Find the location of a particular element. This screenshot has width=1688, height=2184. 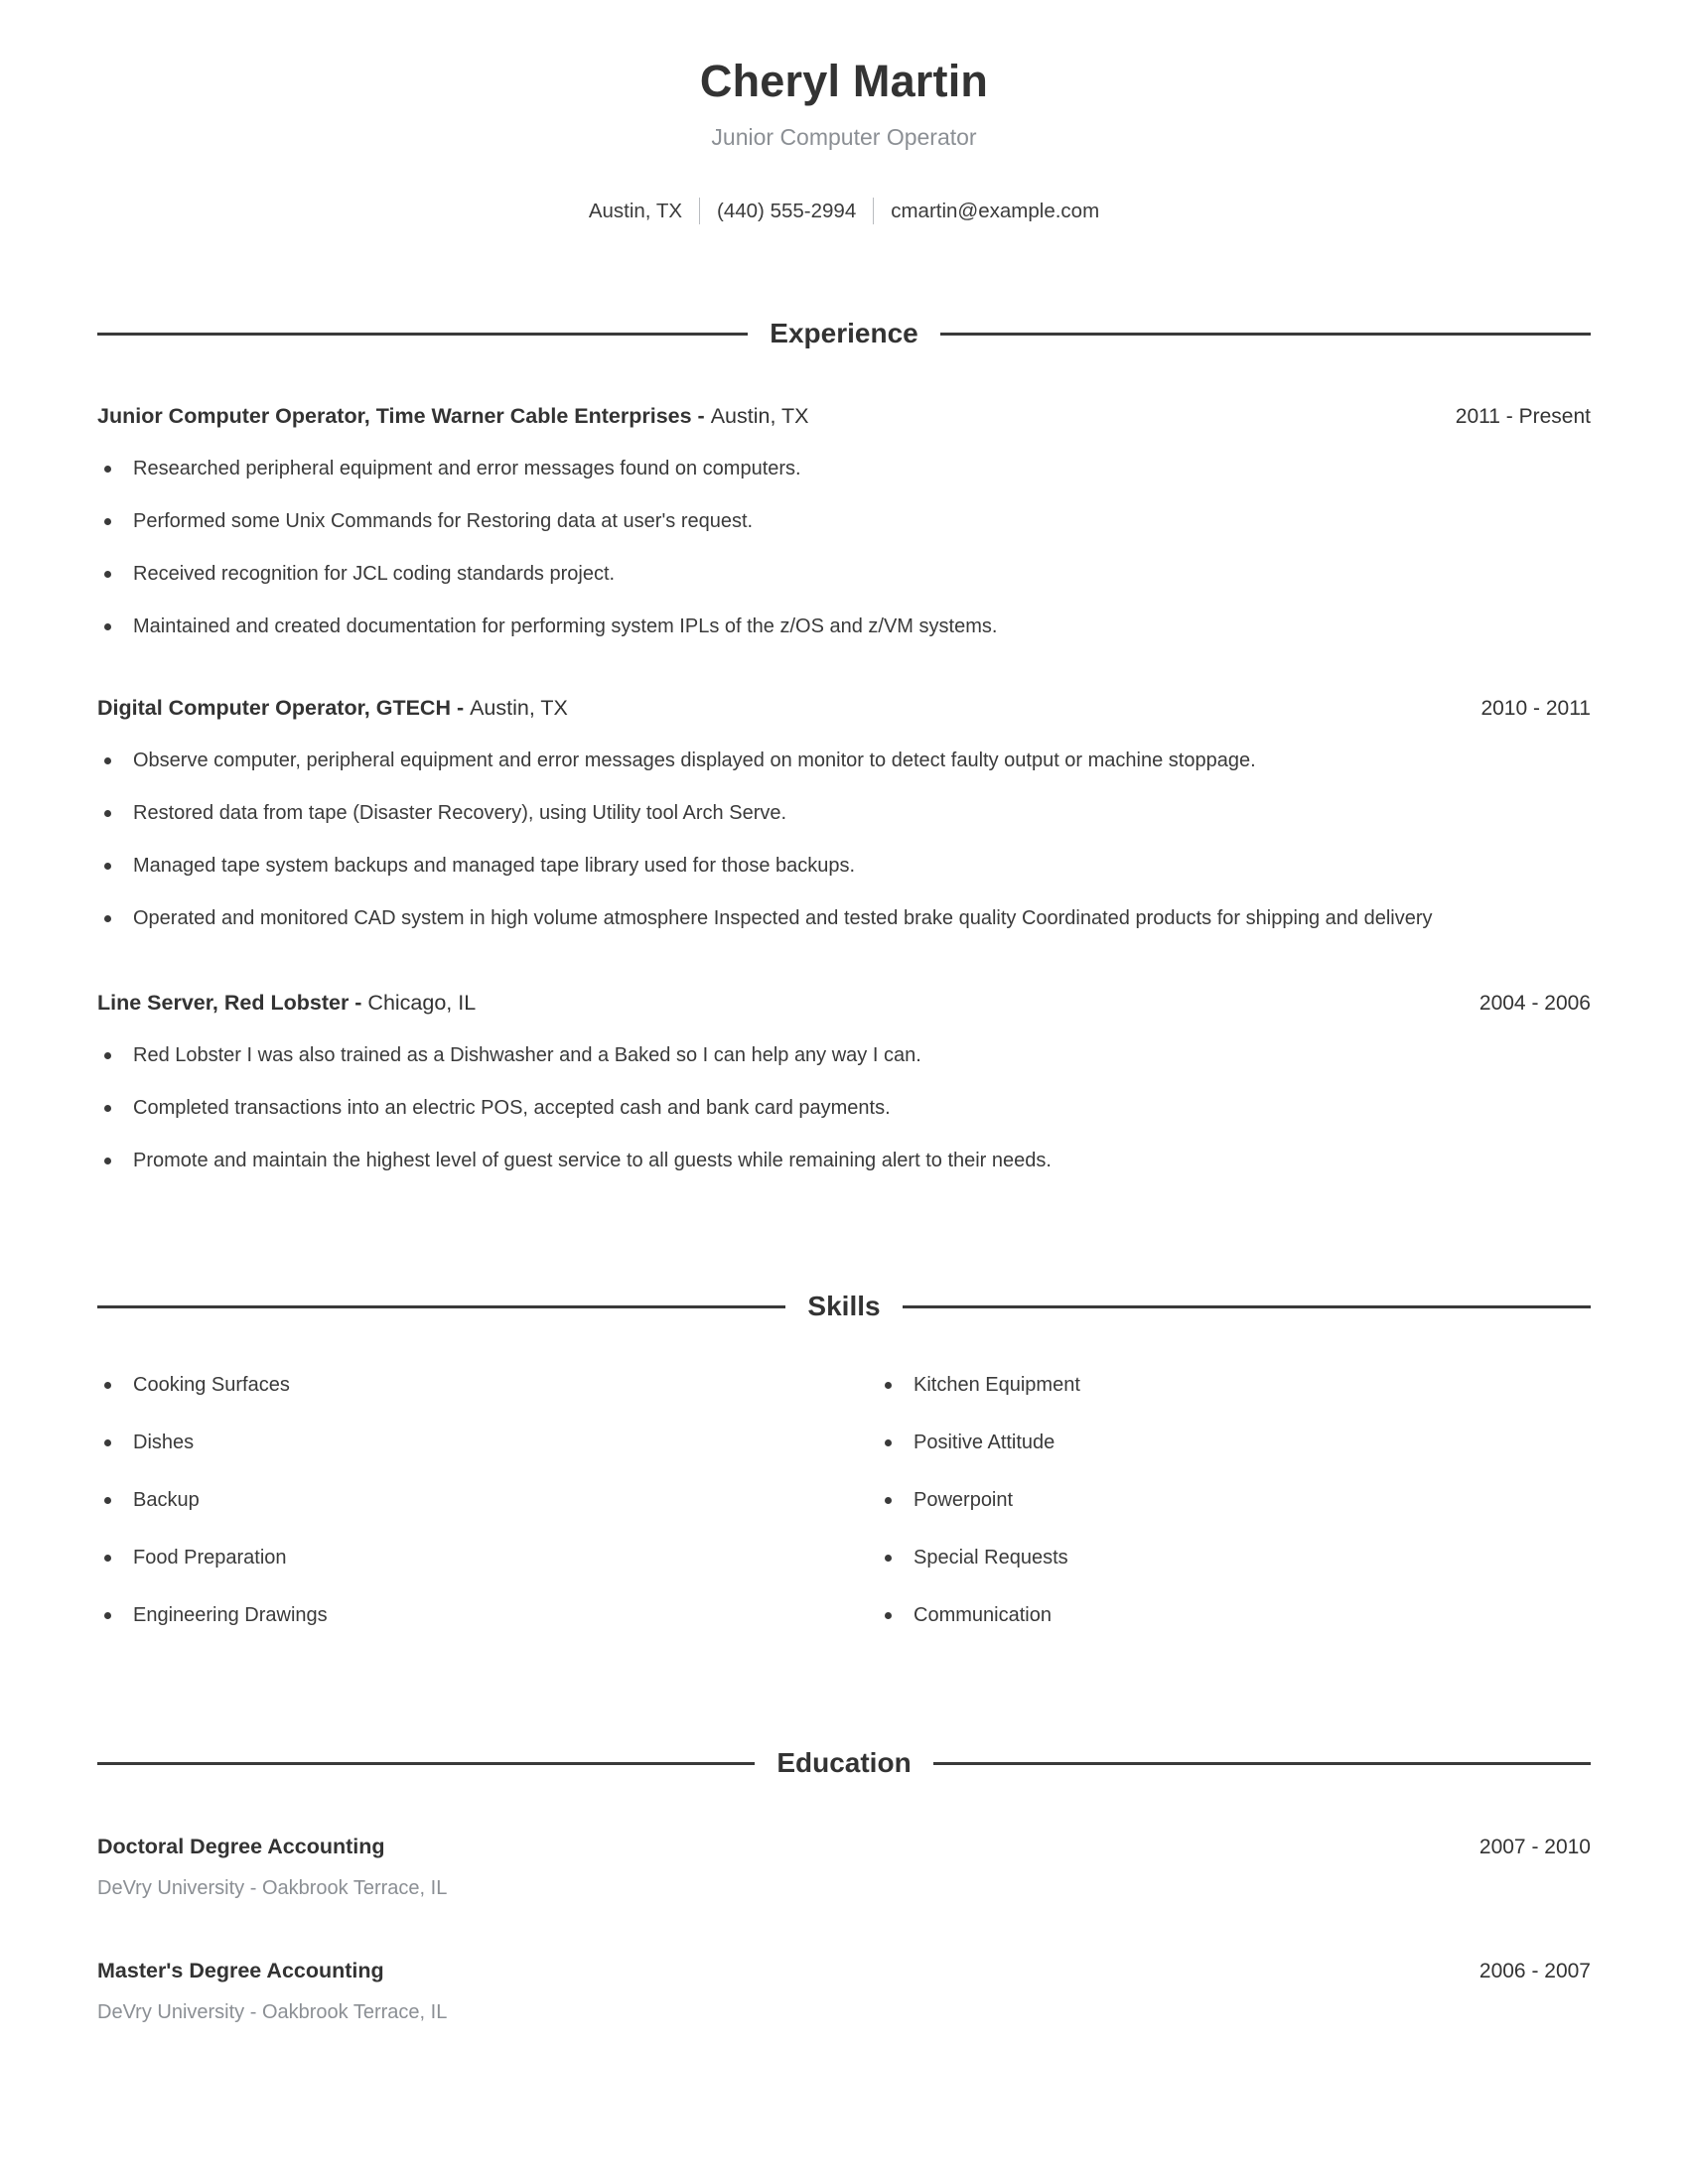

list-item: Engineering Drawings is located at coordinates (470, 1615).